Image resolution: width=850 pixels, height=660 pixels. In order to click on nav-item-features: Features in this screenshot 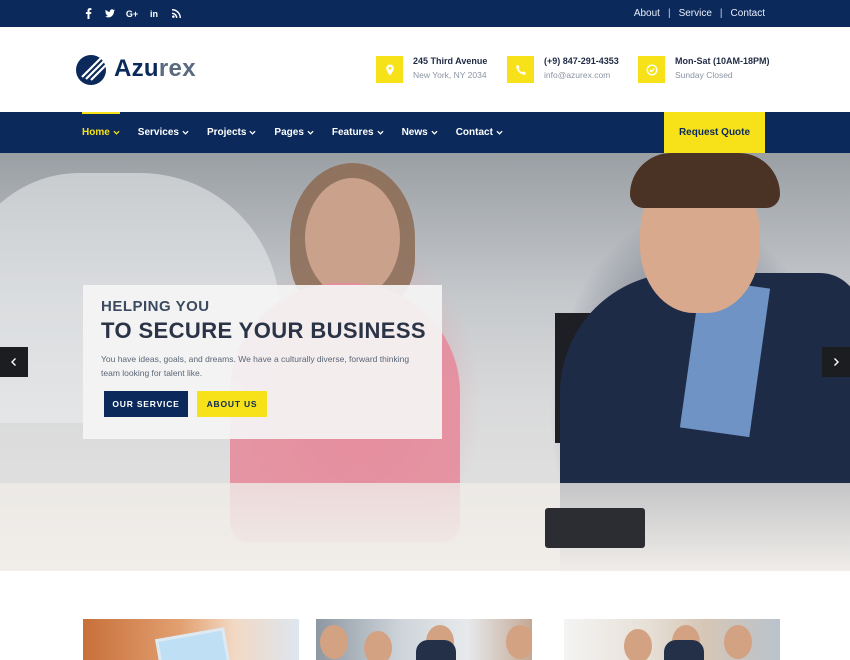, I will do `click(358, 132)`.